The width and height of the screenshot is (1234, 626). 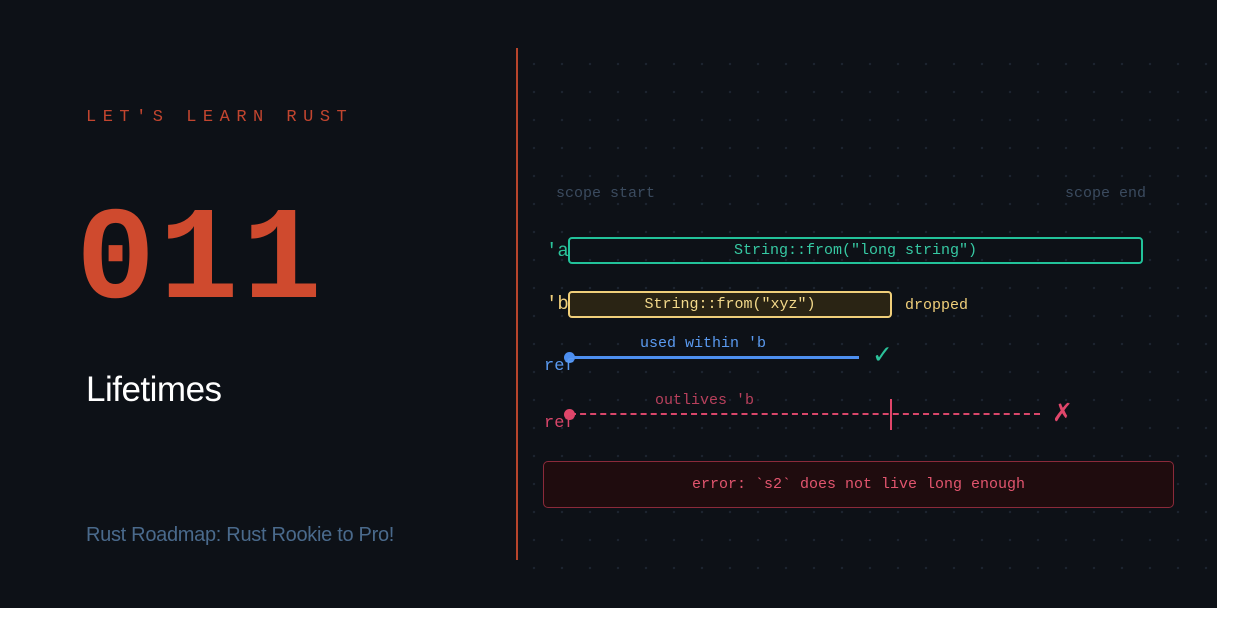 I want to click on vertical-divider, so click(x=517, y=304).